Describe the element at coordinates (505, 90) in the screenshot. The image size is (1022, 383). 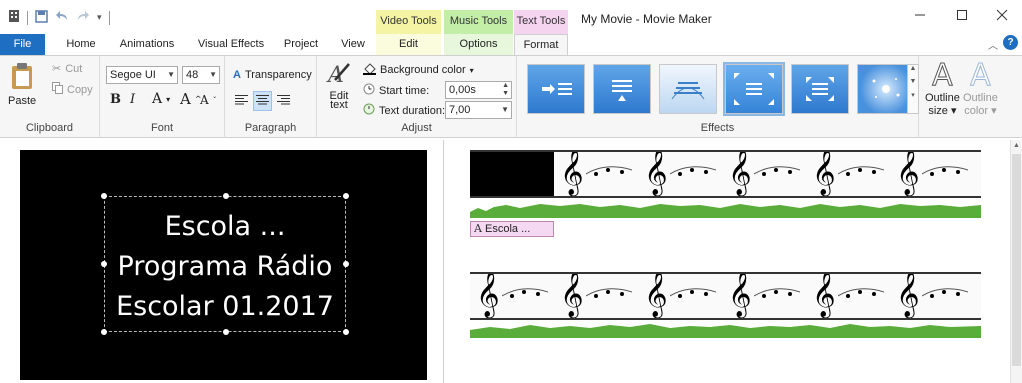
I see `spinner-arrows-icon: ▲ ▼` at that location.